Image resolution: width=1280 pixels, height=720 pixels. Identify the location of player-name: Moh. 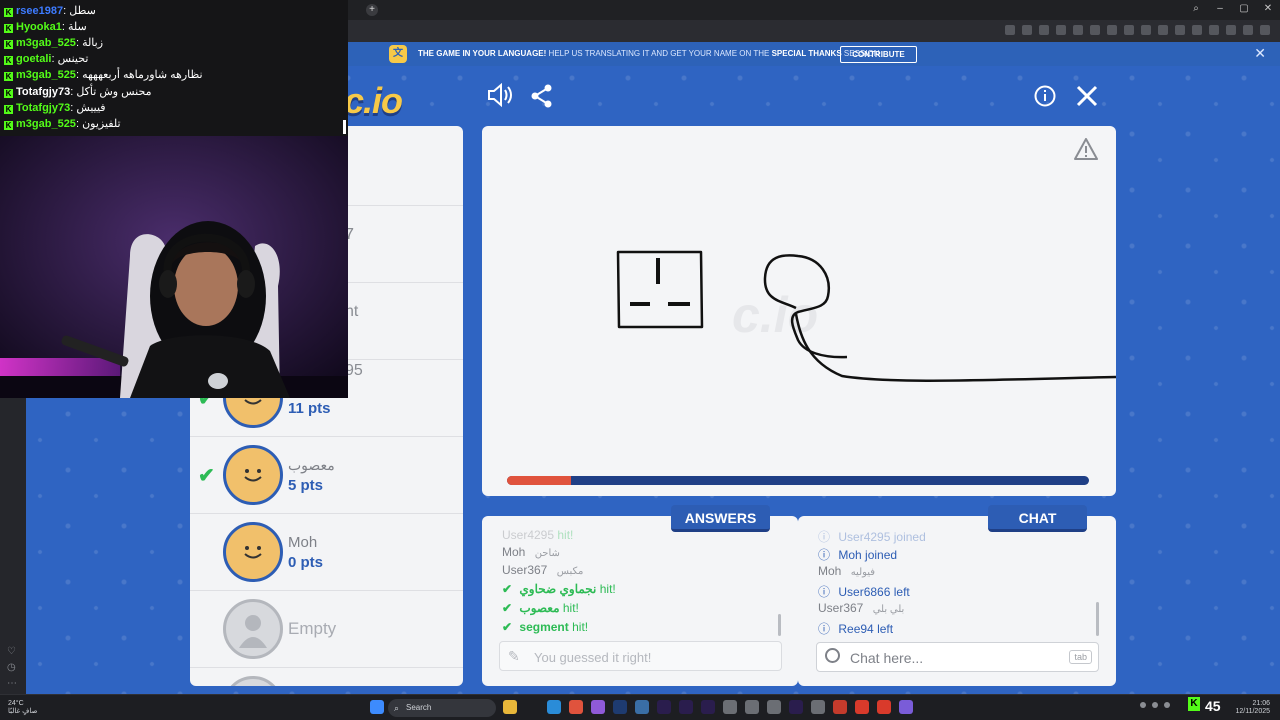
(303, 542).